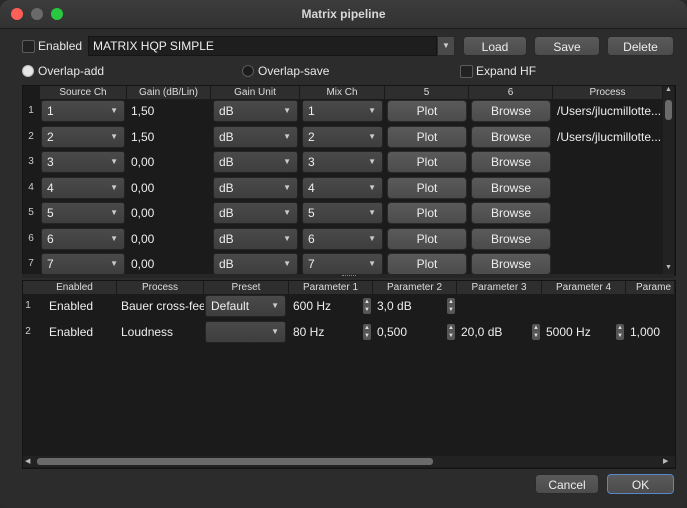 This screenshot has width=687, height=508. What do you see at coordinates (28, 305) in the screenshot?
I see `row-number: 1` at bounding box center [28, 305].